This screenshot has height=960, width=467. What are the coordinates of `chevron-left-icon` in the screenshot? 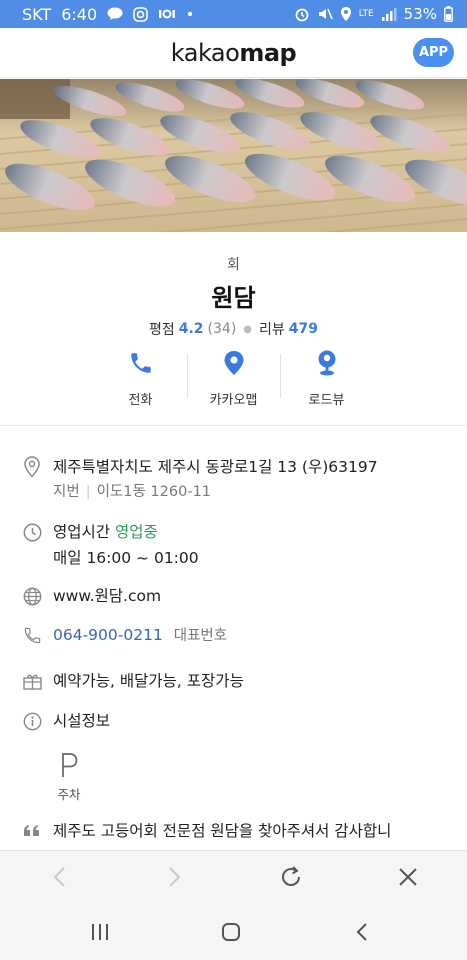 It's located at (59, 879).